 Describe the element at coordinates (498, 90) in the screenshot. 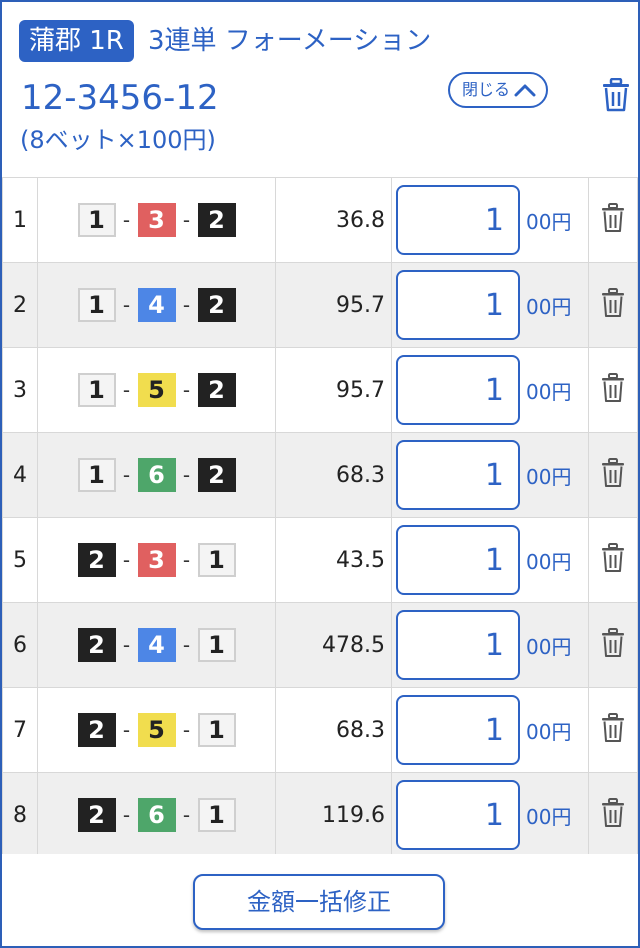

I see `close-button: 閉じる` at that location.